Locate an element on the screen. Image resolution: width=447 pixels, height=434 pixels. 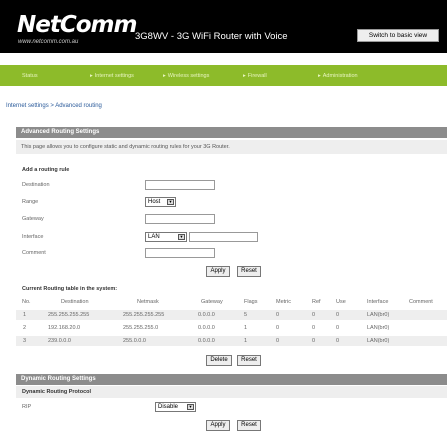
table-cell: 192.168.20.0 is located at coordinates (64, 328).